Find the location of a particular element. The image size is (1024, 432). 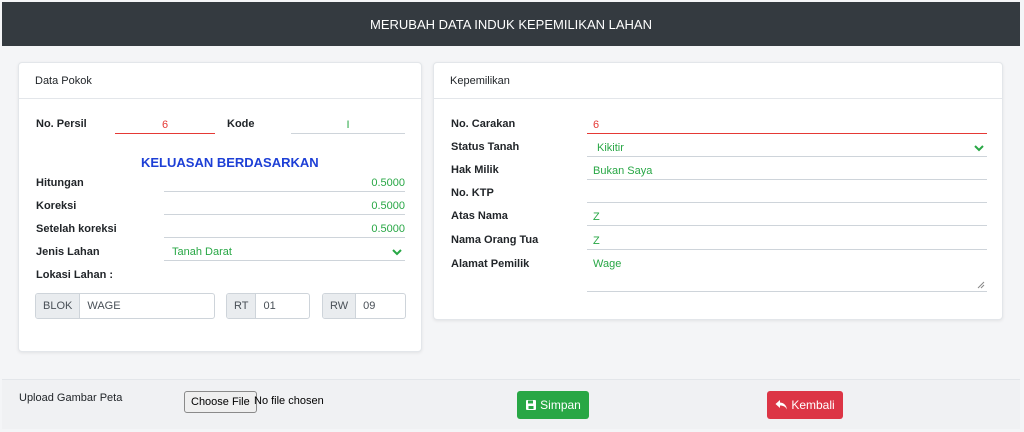

kembali-label: Kembali is located at coordinates (813, 405).